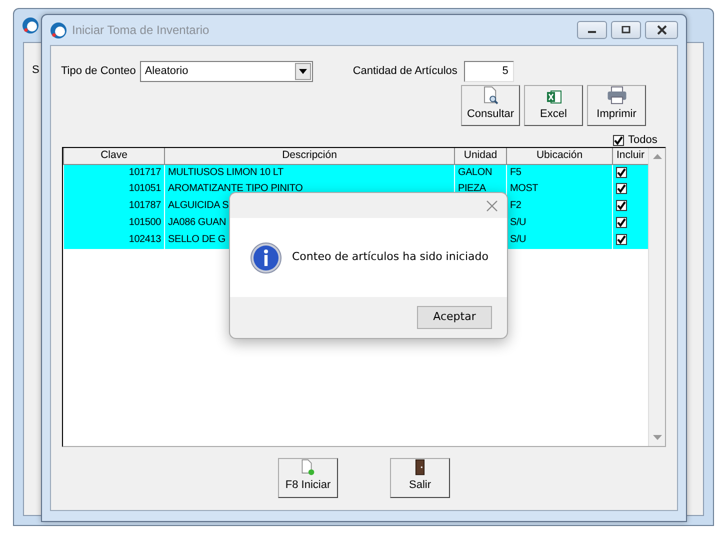  I want to click on close-button, so click(661, 30).